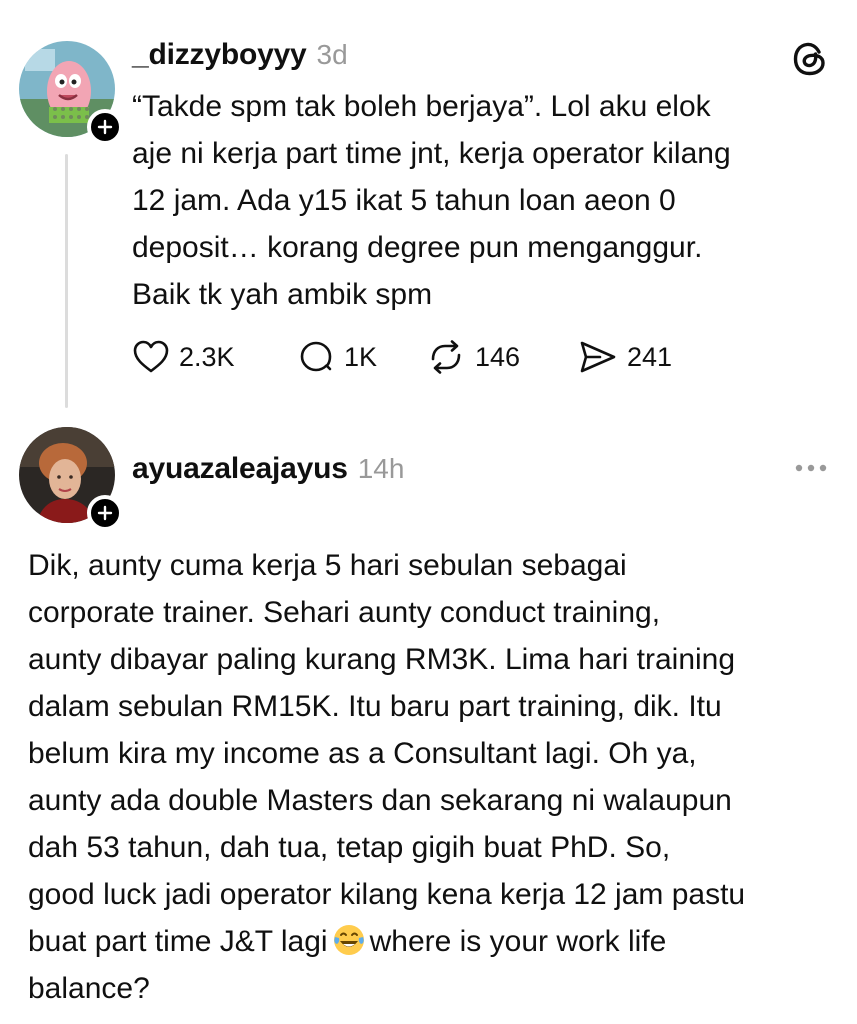  I want to click on like-count: 2.3K, so click(207, 356).